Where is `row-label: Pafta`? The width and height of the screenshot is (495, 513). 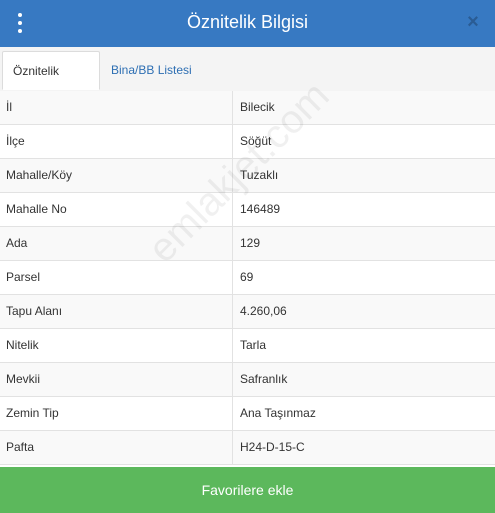 row-label: Pafta is located at coordinates (20, 447).